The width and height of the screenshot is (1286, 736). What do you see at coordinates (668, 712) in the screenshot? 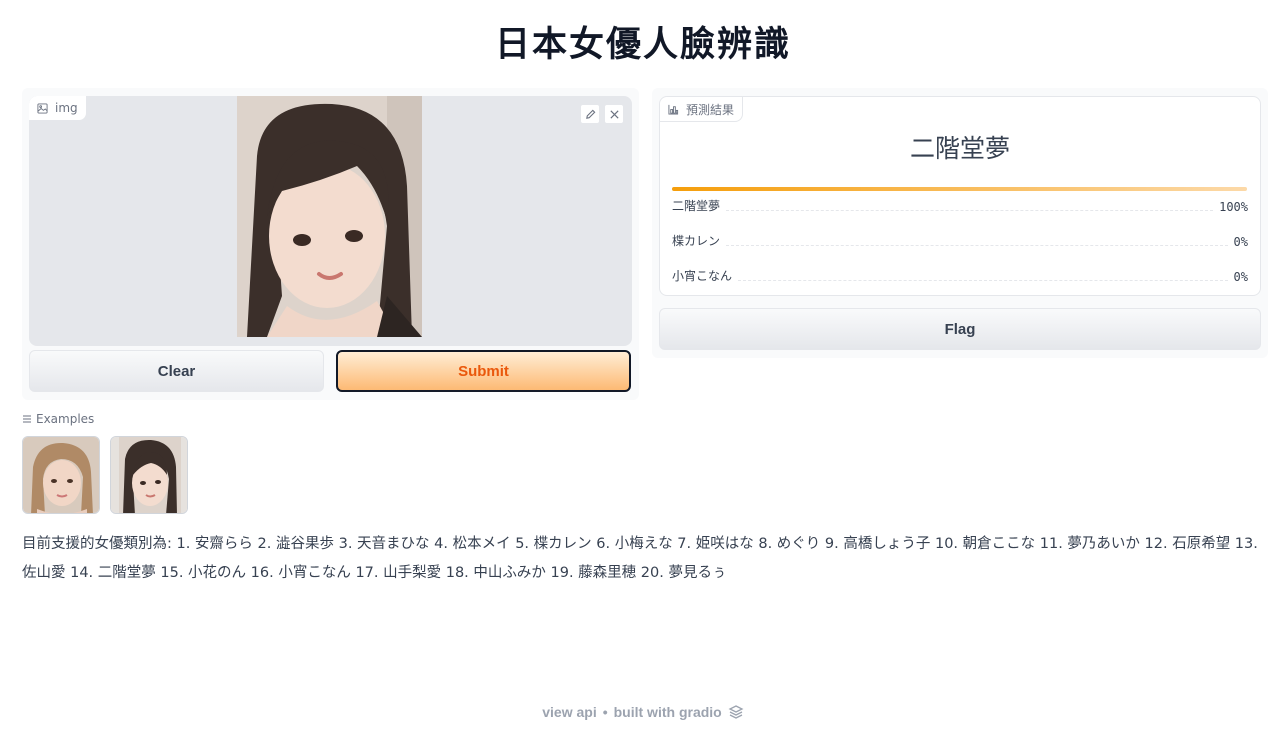
I see `built-with-gradio-link: built with gradio` at bounding box center [668, 712].